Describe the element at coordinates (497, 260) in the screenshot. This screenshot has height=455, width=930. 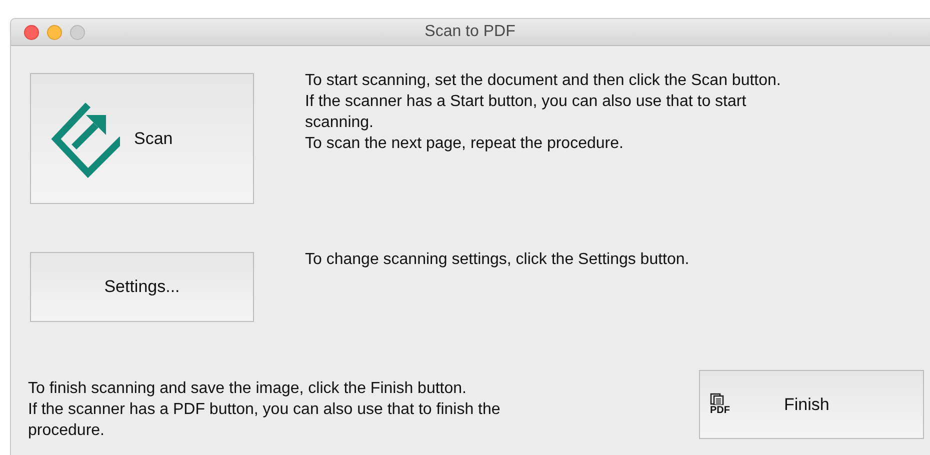
I see `settings-instructions: To change scanning settings, click the Settings button.` at that location.